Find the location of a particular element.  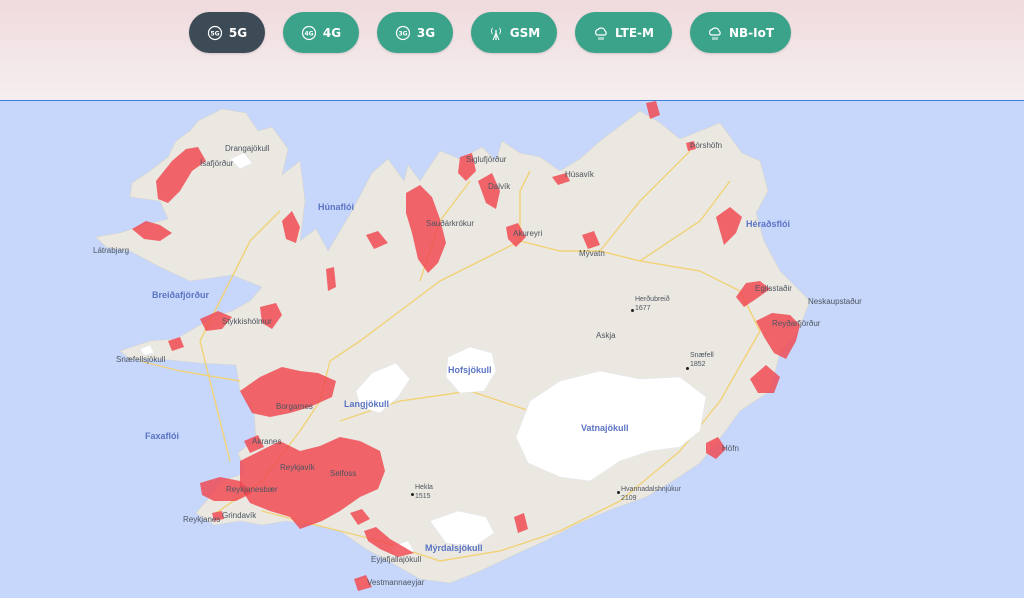

place-label-hofn: Höfn is located at coordinates (730, 448).